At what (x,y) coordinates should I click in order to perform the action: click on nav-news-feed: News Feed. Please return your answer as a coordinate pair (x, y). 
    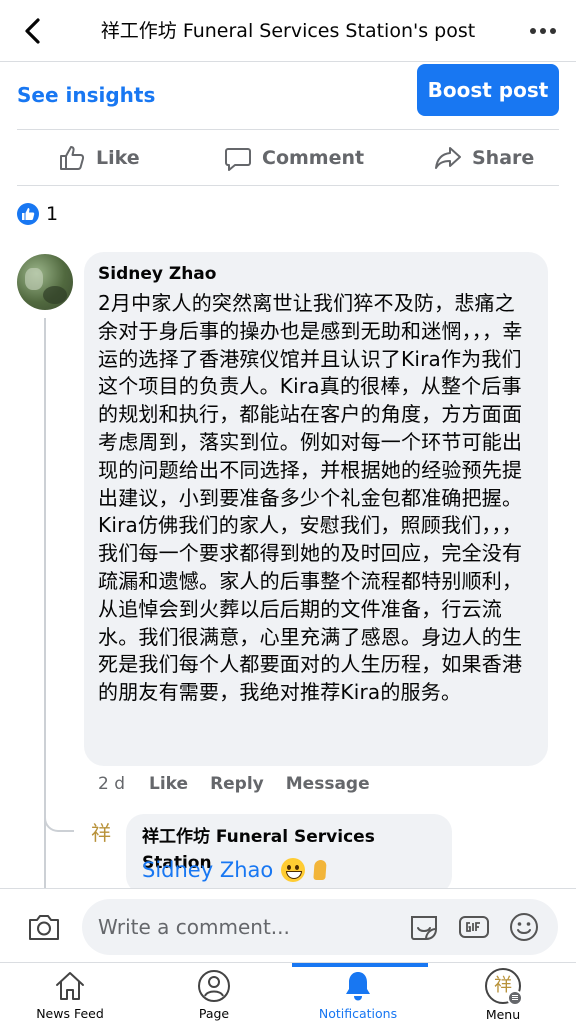
    Looking at the image, I should click on (70, 993).